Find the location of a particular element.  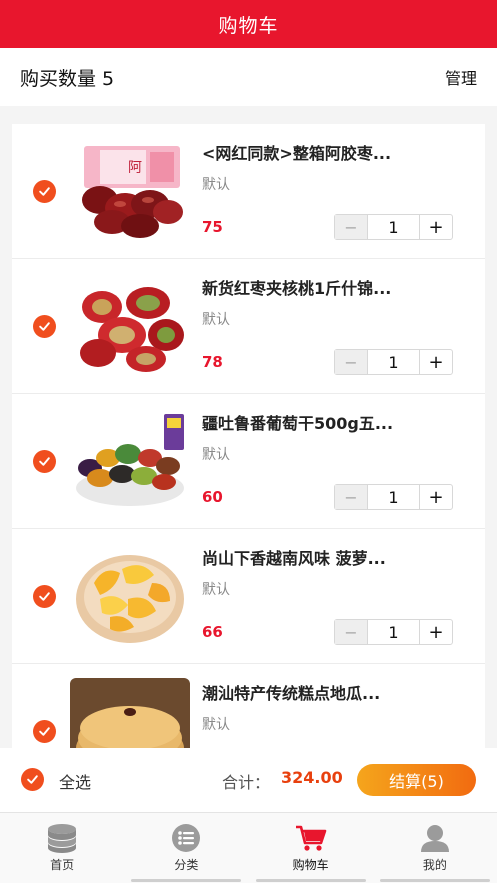

page-title: 购物车 is located at coordinates (248, 25).